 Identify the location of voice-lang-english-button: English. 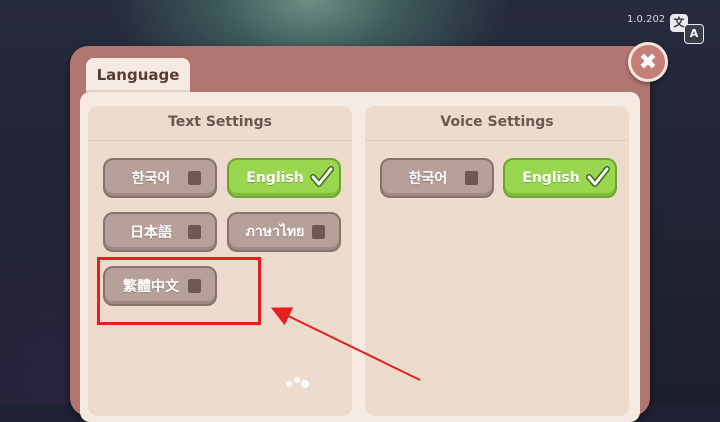
(560, 178).